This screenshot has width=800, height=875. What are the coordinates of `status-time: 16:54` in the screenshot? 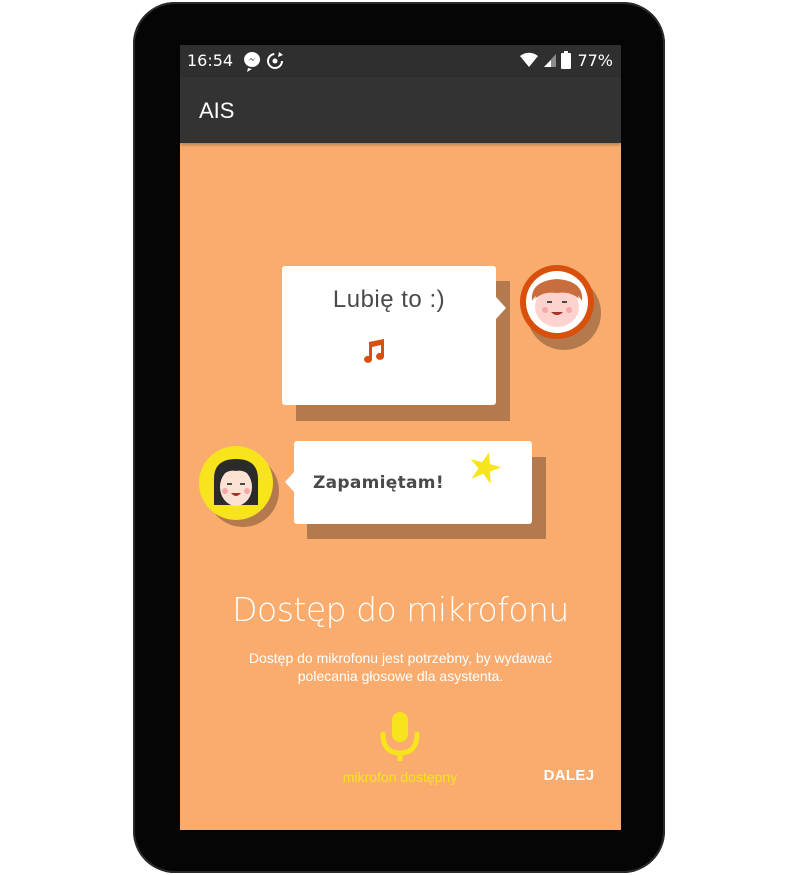 It's located at (210, 60).